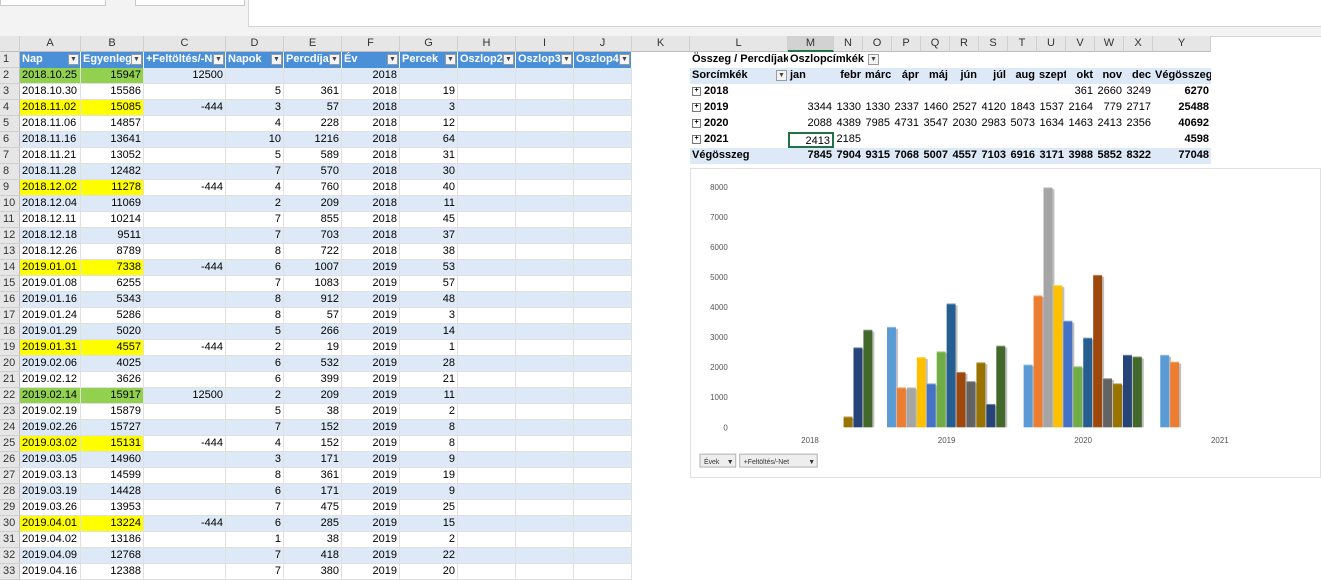  What do you see at coordinates (487, 60) in the screenshot?
I see `table-header-8: Oszlop2 ▼` at bounding box center [487, 60].